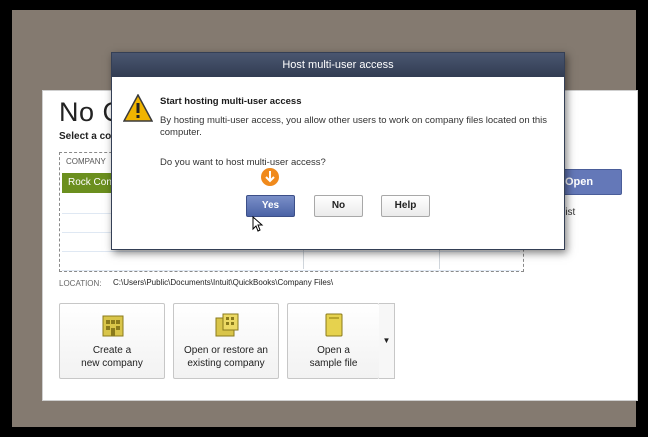 Image resolution: width=648 pixels, height=437 pixels. What do you see at coordinates (85, 136) in the screenshot?
I see `select-company-label: Select a co` at bounding box center [85, 136].